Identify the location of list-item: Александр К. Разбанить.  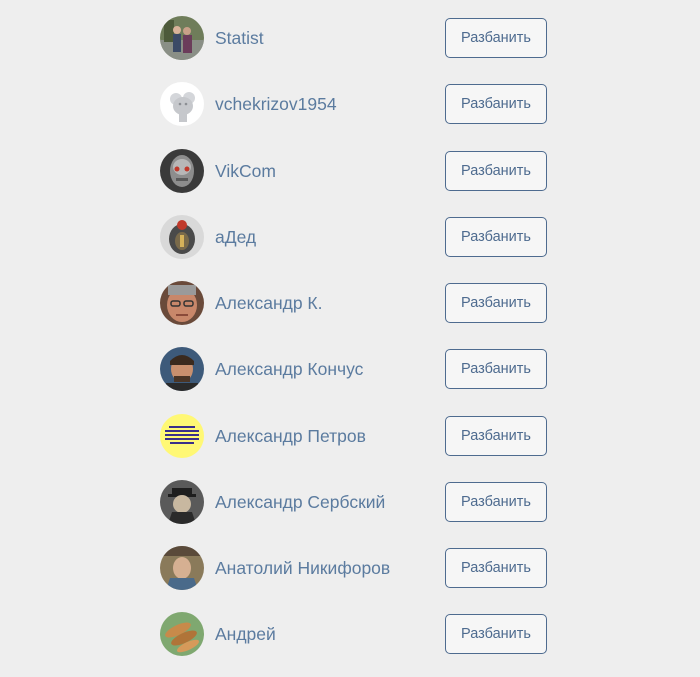
(354, 303).